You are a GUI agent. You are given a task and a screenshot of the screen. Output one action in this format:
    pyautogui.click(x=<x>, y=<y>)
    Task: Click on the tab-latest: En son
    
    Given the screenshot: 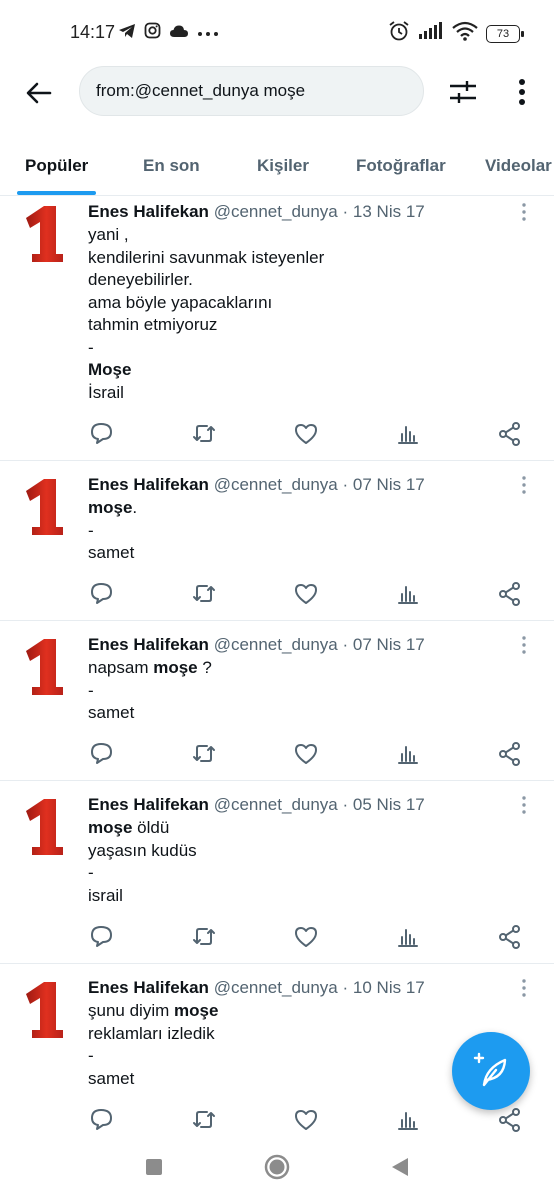 What is the action you would take?
    pyautogui.click(x=171, y=166)
    